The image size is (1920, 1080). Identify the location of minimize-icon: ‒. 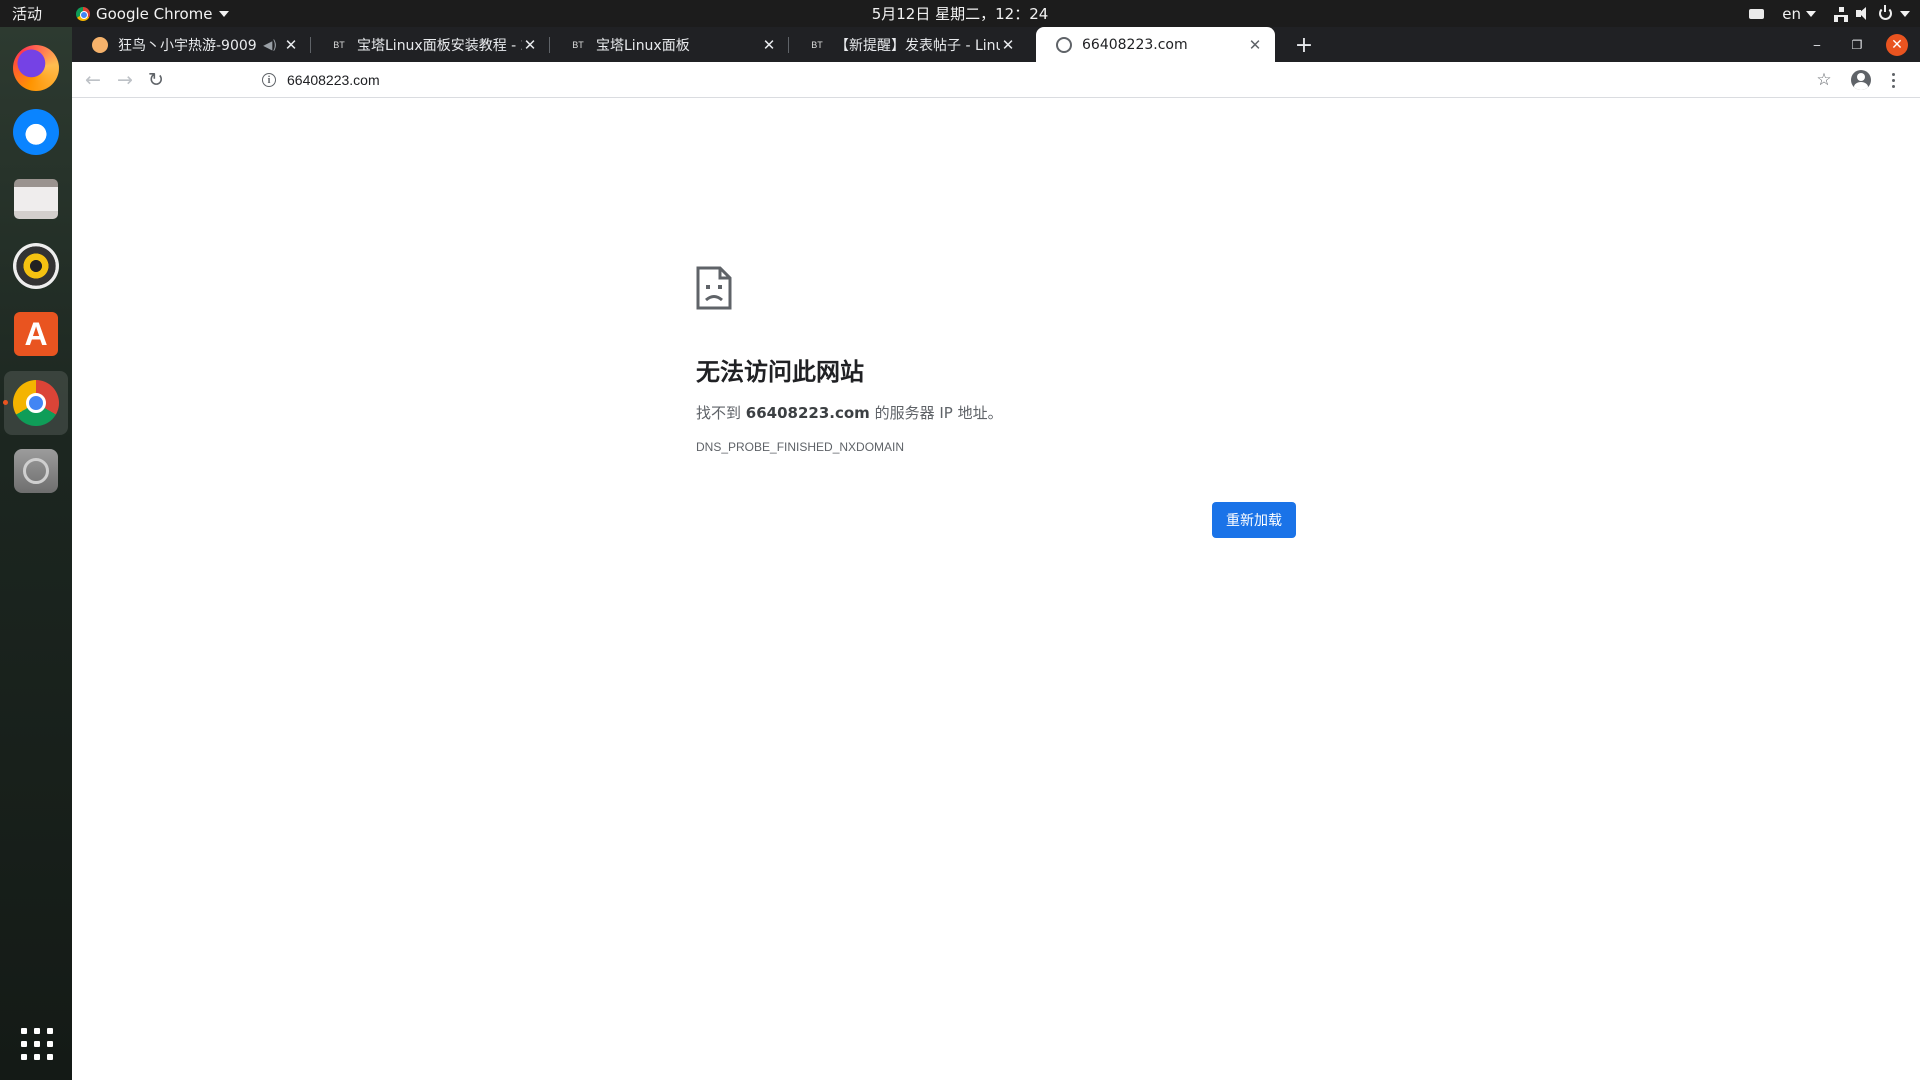
(1817, 45).